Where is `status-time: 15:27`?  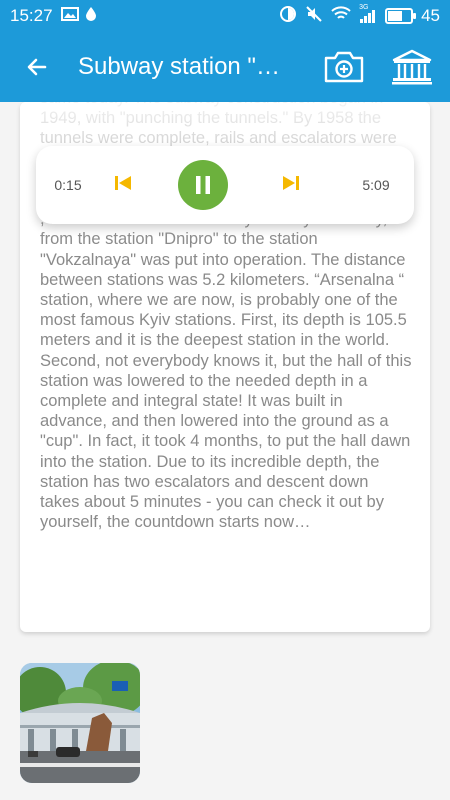 status-time: 15:27 is located at coordinates (31, 15).